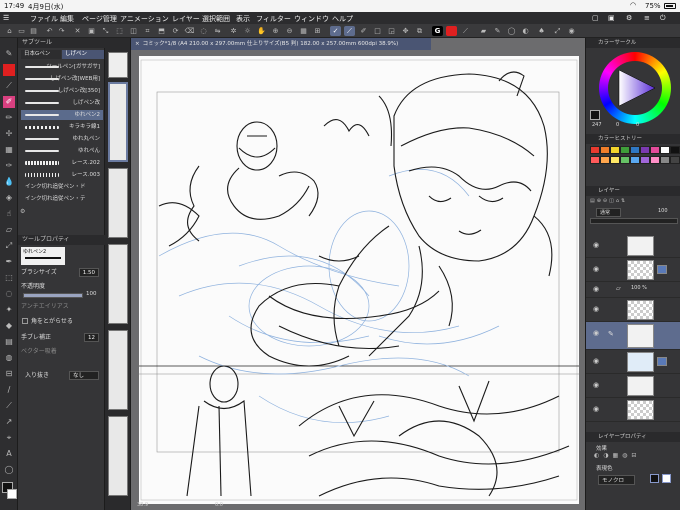 The height and width of the screenshot is (510, 680). What do you see at coordinates (9, 134) in the screenshot?
I see `airbrush-tool-icon: ✢` at bounding box center [9, 134].